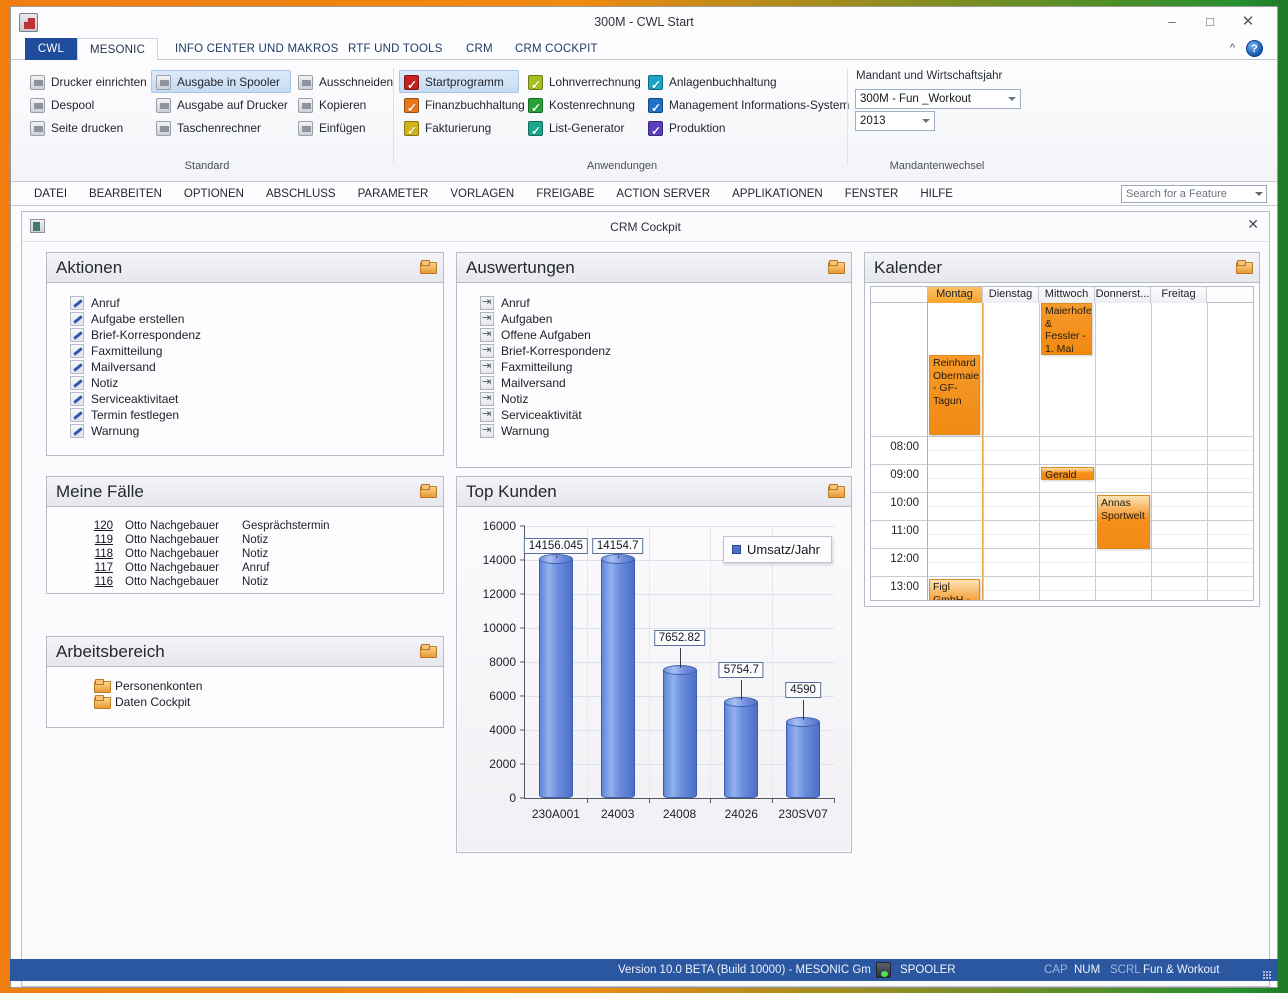 The height and width of the screenshot is (993, 1288). Describe the element at coordinates (654, 334) in the screenshot. I see `list-item: Offene Aufgaben` at that location.